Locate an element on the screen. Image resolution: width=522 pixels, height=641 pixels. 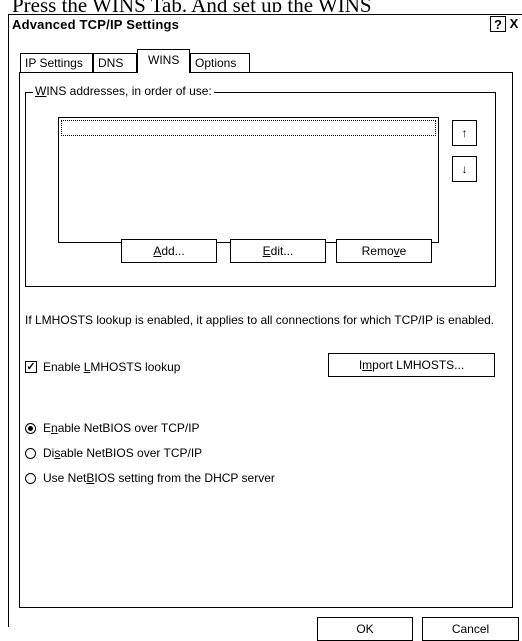
tab-ip-settings: IP Settings is located at coordinates (56, 62).